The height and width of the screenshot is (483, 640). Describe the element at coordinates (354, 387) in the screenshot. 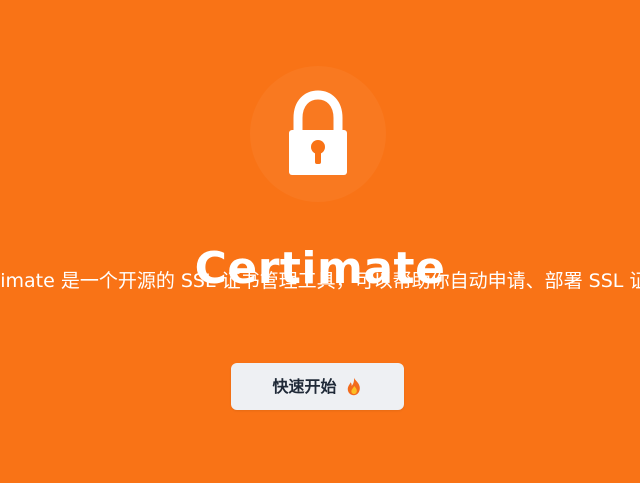

I see `fire-icon` at that location.